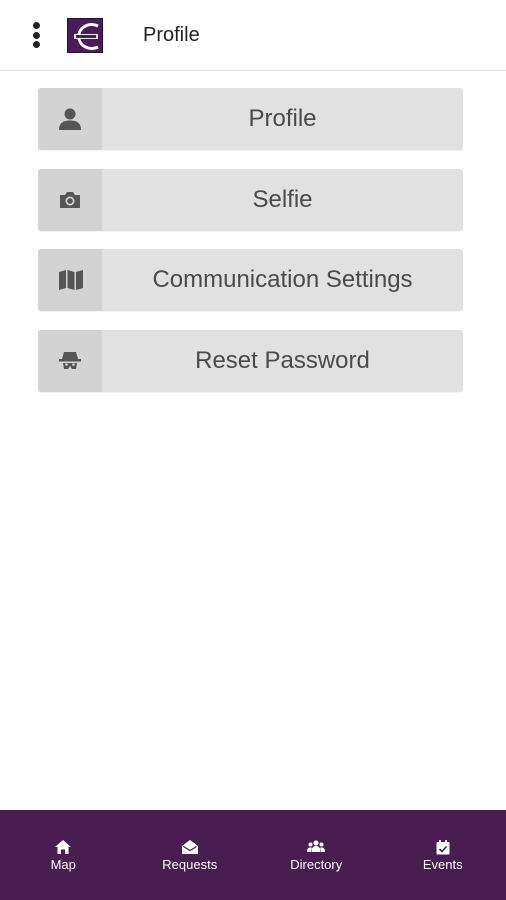  I want to click on tab-directory: Directory, so click(316, 855).